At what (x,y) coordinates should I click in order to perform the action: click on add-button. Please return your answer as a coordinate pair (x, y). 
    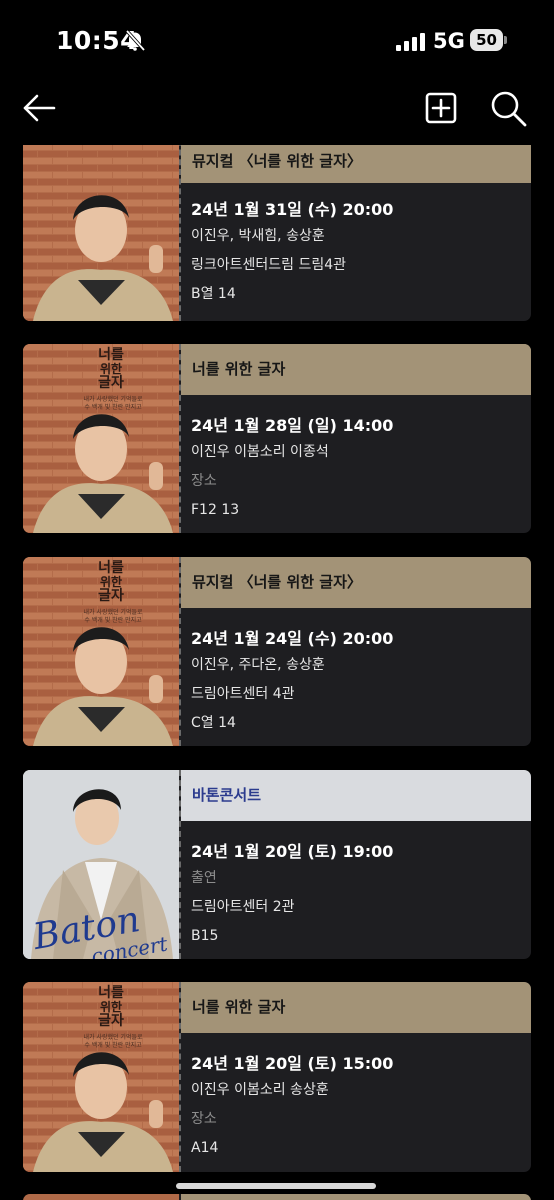
    Looking at the image, I should click on (442, 108).